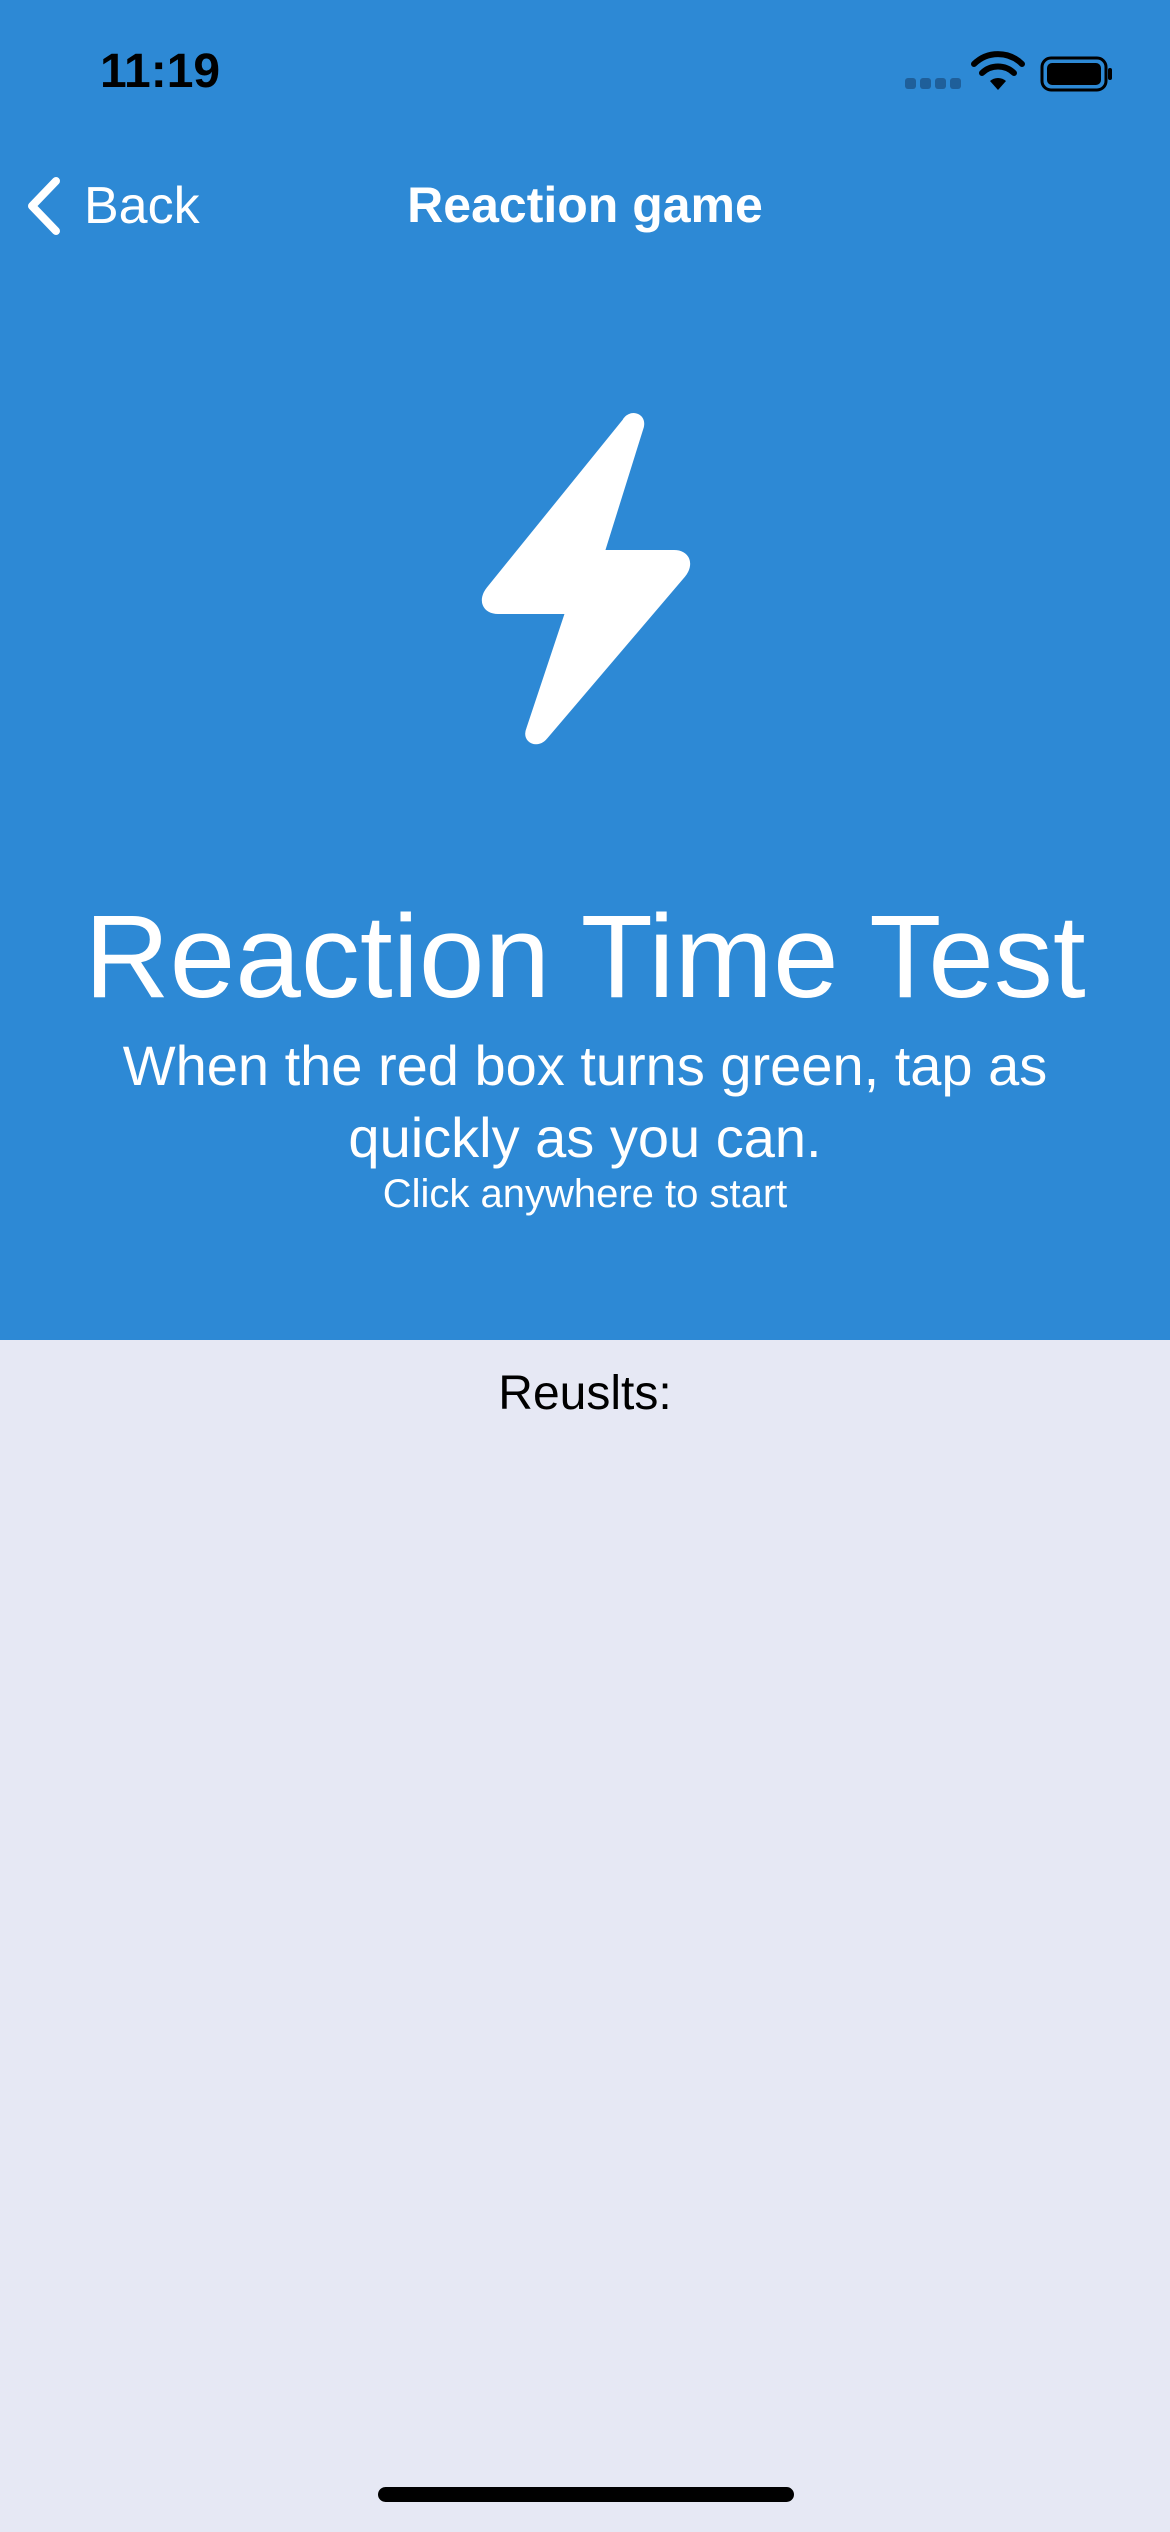 The image size is (1170, 2532). What do you see at coordinates (933, 84) in the screenshot?
I see `cellular-signal-icon` at bounding box center [933, 84].